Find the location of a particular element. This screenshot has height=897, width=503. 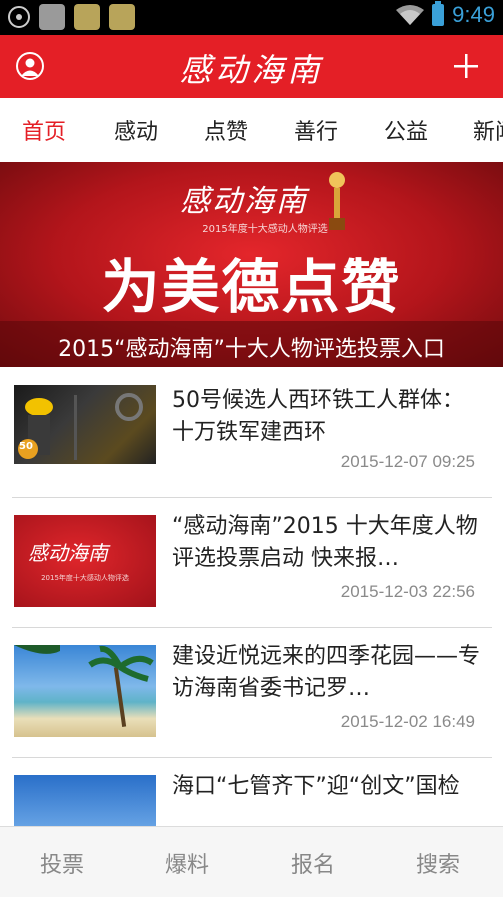

category-tabs: 首页 感动 点赞 善行 公益 新闻 is located at coordinates (251, 130).